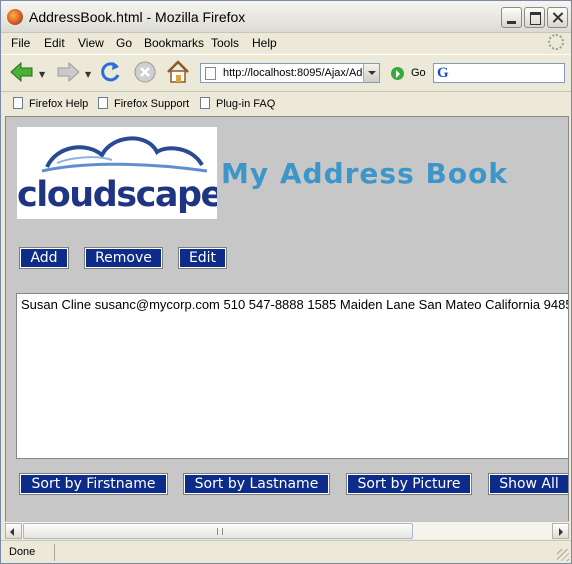 The width and height of the screenshot is (572, 564). What do you see at coordinates (528, 484) in the screenshot?
I see `show-all-button: Show All` at bounding box center [528, 484].